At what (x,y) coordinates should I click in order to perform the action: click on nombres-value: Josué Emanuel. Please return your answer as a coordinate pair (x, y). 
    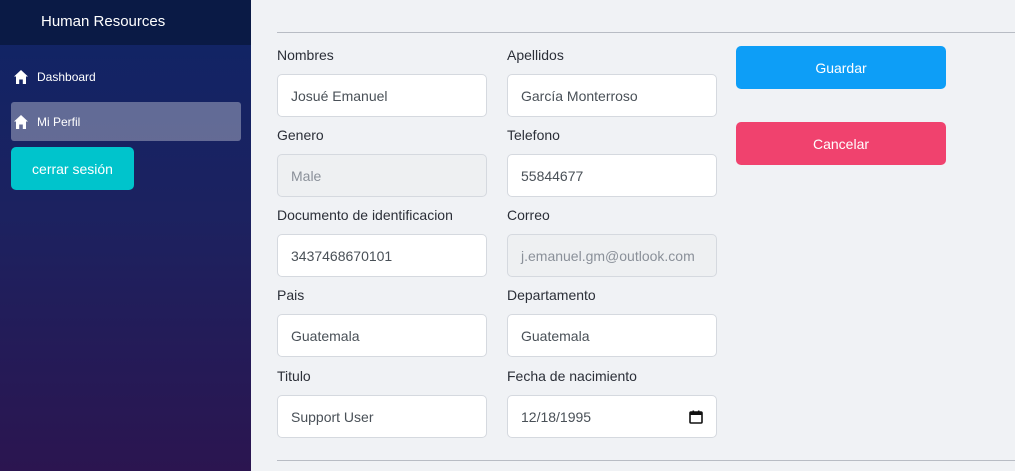
    Looking at the image, I should click on (339, 95).